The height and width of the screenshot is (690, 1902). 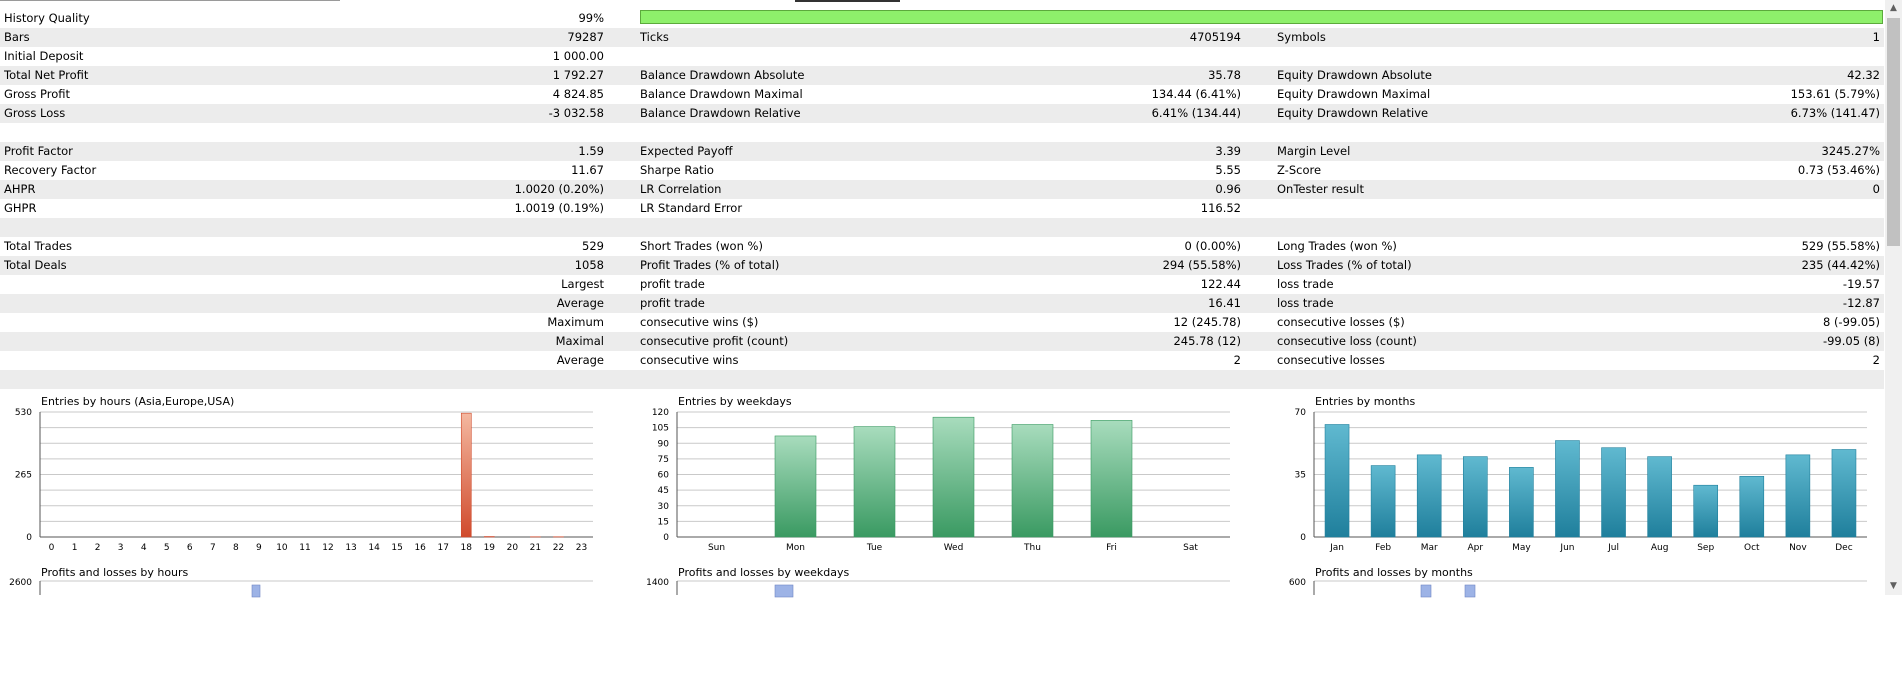 I want to click on active-tab-indicator, so click(x=847, y=1).